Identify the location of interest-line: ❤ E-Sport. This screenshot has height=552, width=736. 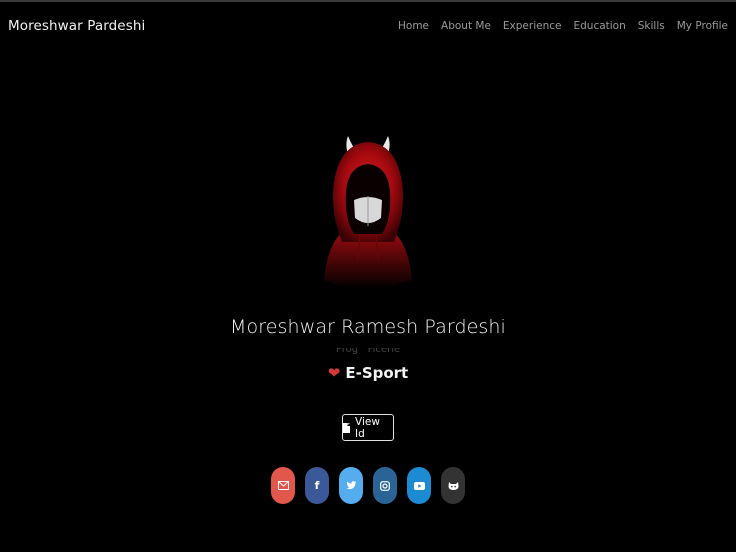
(368, 373).